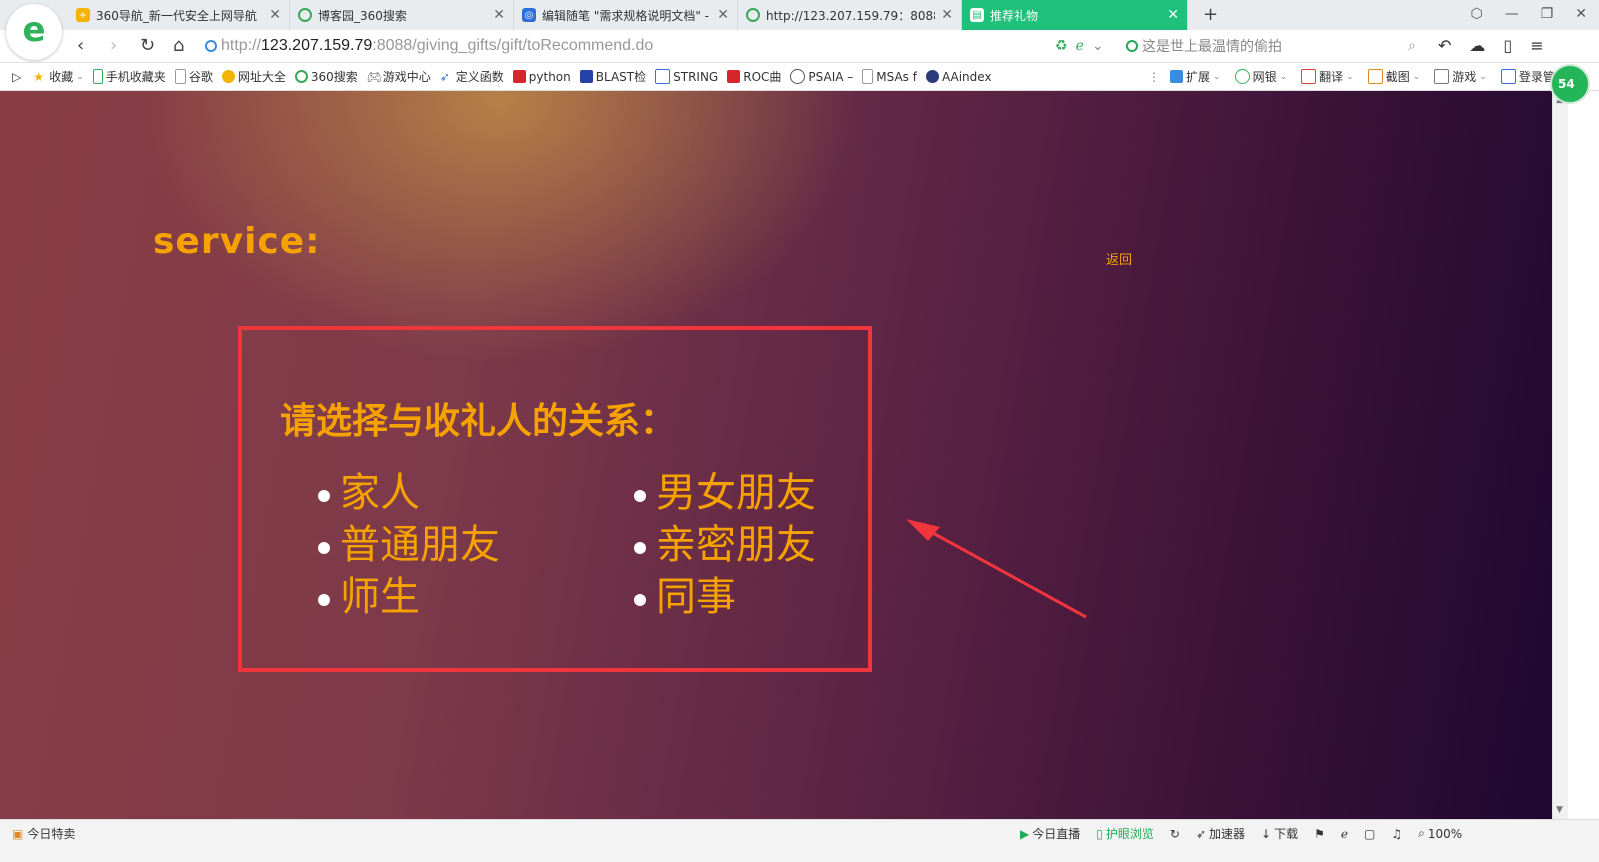  Describe the element at coordinates (444, 77) in the screenshot. I see `rocket-icon: ➶` at that location.